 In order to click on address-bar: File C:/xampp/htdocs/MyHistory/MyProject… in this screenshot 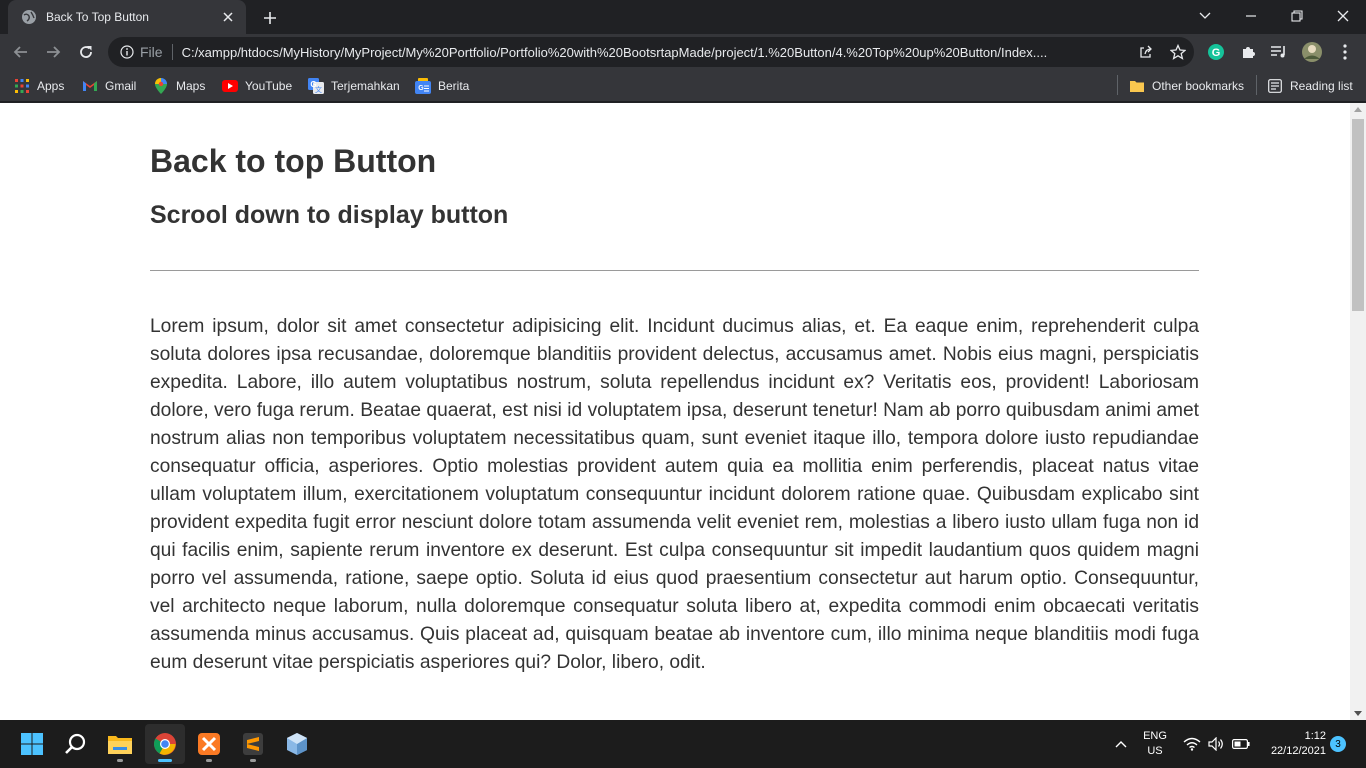, I will do `click(651, 52)`.